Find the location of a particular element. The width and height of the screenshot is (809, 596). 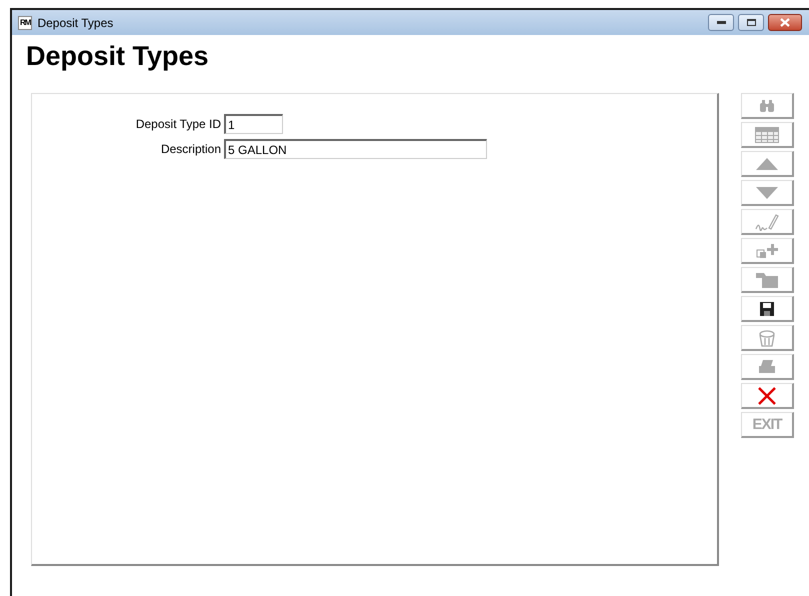

window-title: Deposit Types is located at coordinates (75, 23).